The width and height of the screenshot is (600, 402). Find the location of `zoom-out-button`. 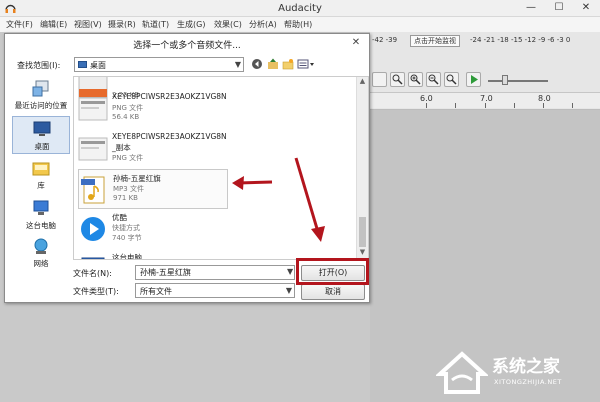

zoom-out-button is located at coordinates (433, 79).